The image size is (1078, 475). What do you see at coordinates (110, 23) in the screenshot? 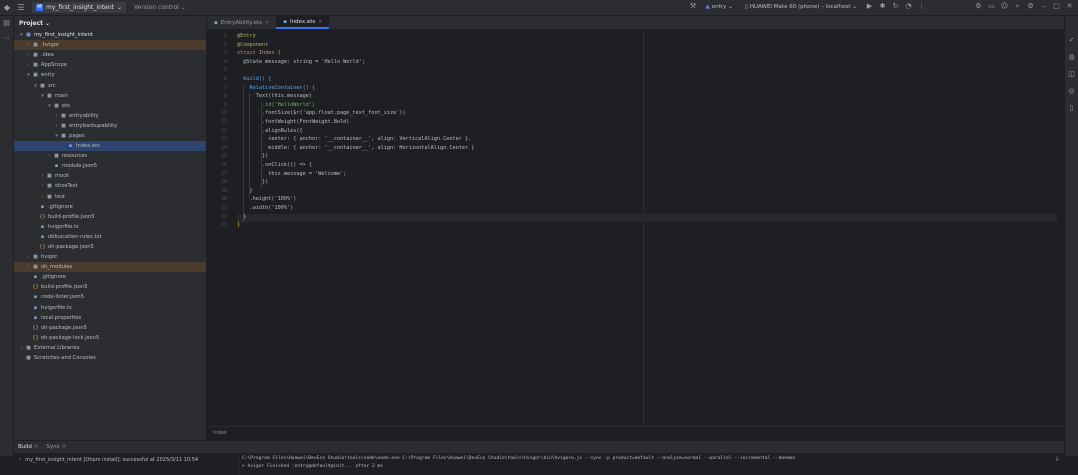
I see `project-panel-header: Project ⌄` at bounding box center [110, 23].